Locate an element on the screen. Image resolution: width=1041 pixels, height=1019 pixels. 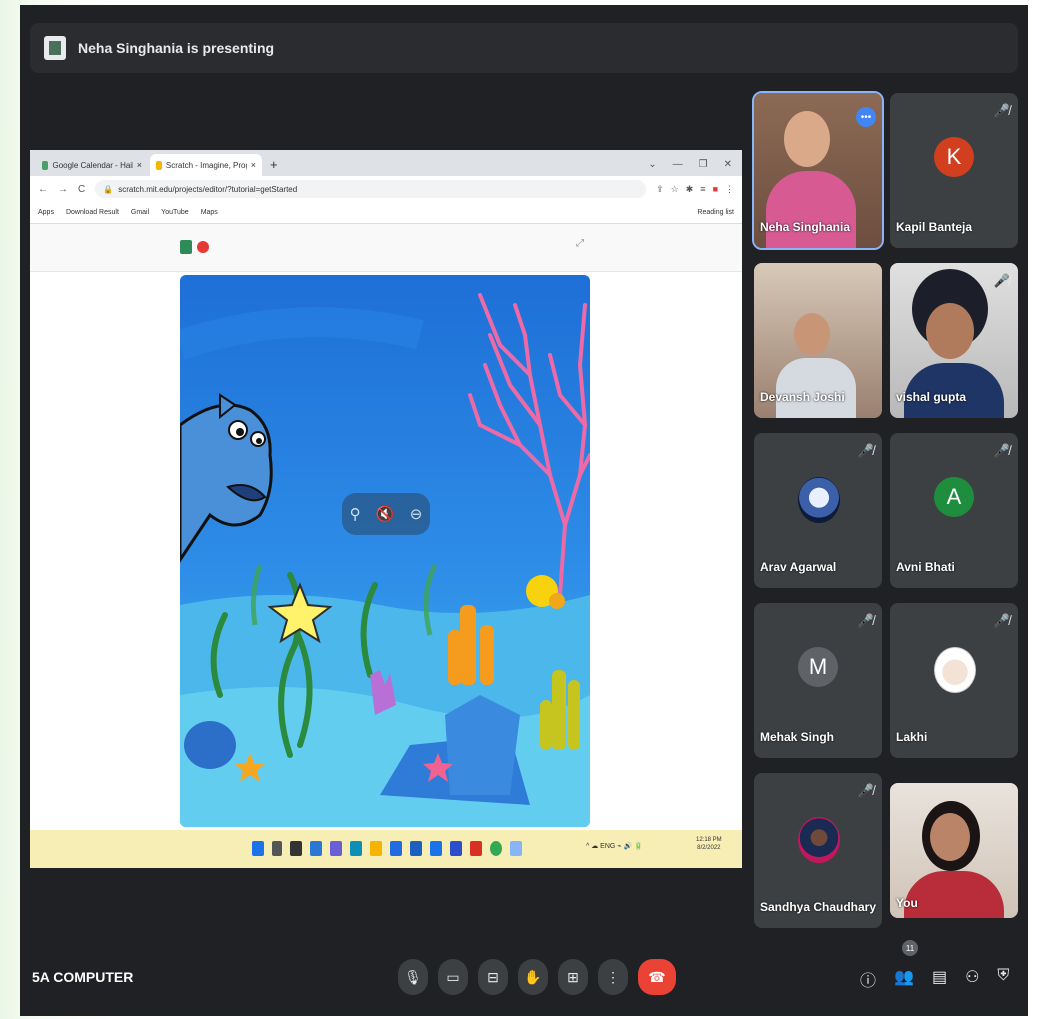
maximize-icon: ❐ is located at coordinates (703, 164).